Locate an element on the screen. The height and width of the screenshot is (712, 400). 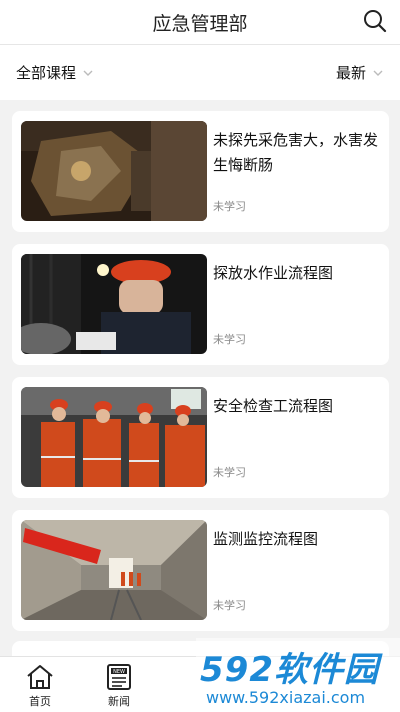
filter-bar: 全部课程 最新 is located at coordinates (200, 72).